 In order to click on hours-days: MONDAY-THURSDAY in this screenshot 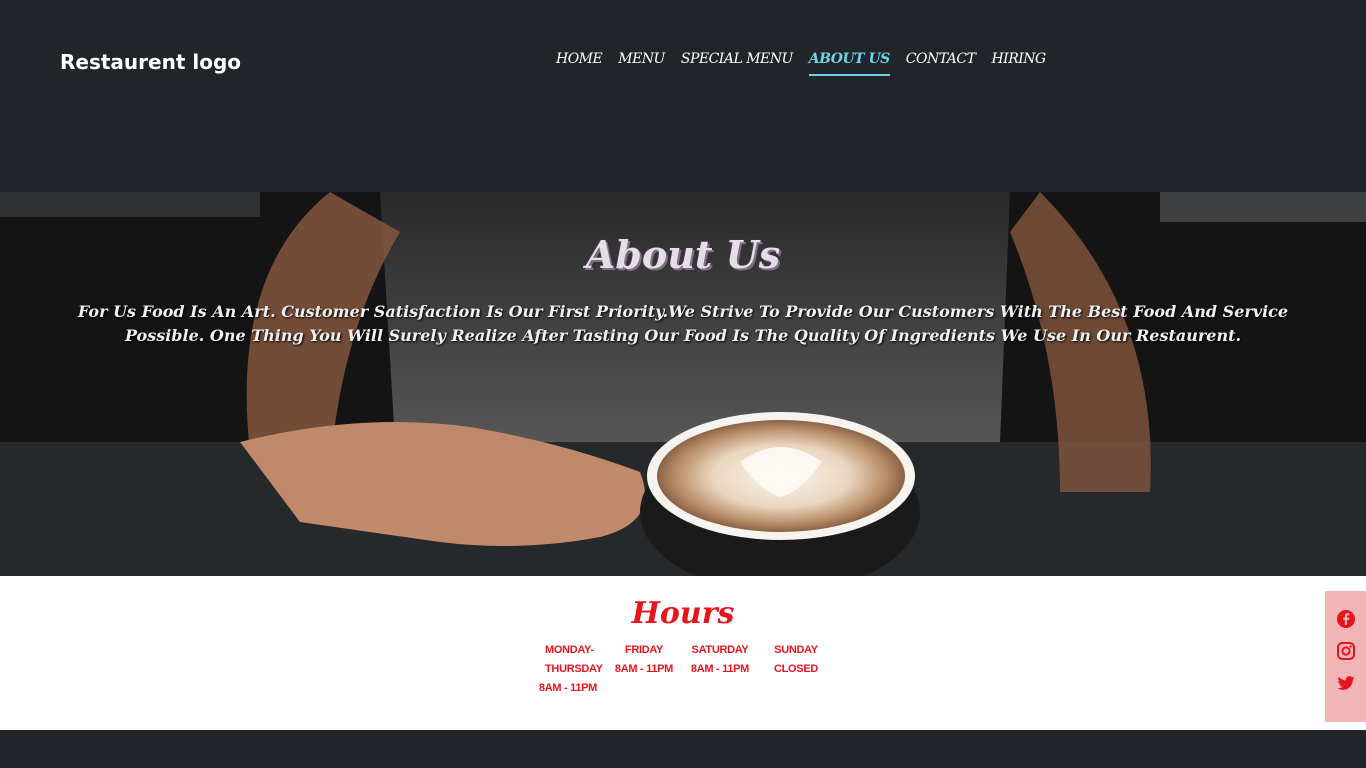, I will do `click(574, 659)`.